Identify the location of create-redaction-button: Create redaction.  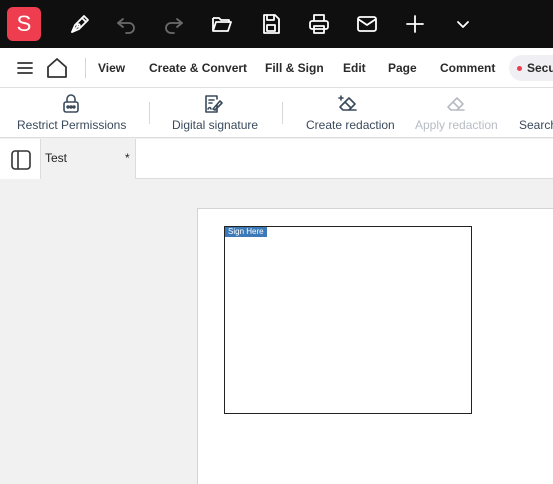
(352, 113).